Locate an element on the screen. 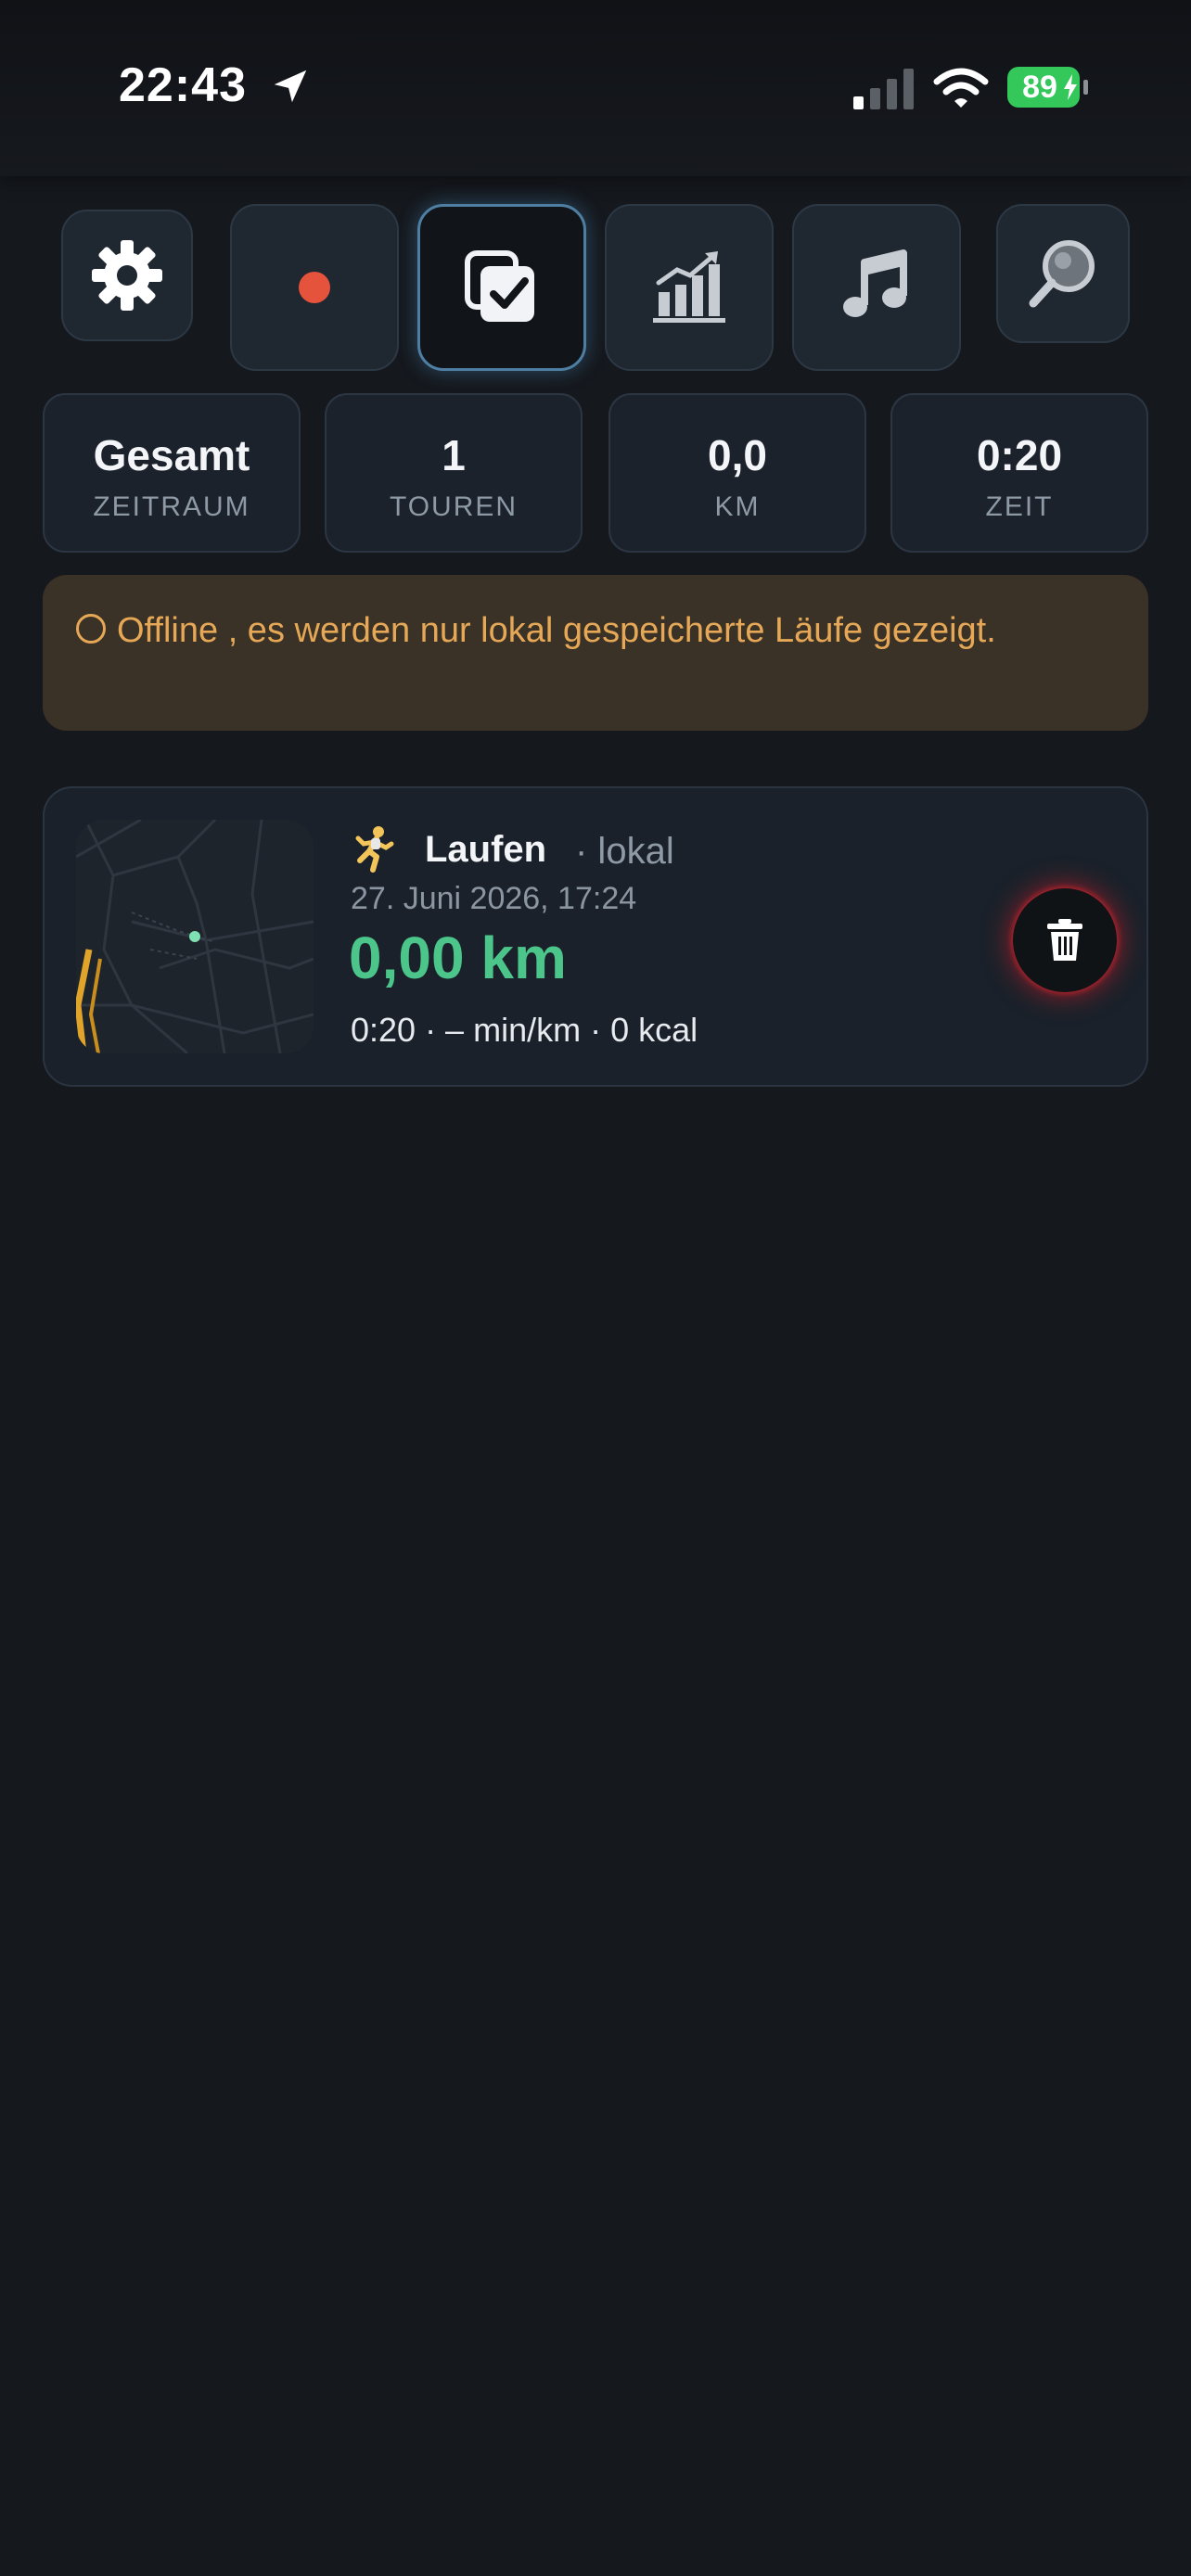 The image size is (1191, 2576). record-button is located at coordinates (314, 287).